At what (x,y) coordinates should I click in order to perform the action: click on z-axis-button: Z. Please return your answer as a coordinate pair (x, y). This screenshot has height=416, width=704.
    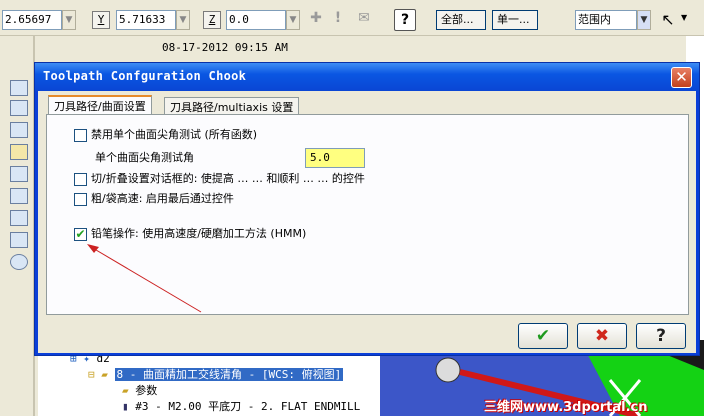
    Looking at the image, I should click on (212, 20).